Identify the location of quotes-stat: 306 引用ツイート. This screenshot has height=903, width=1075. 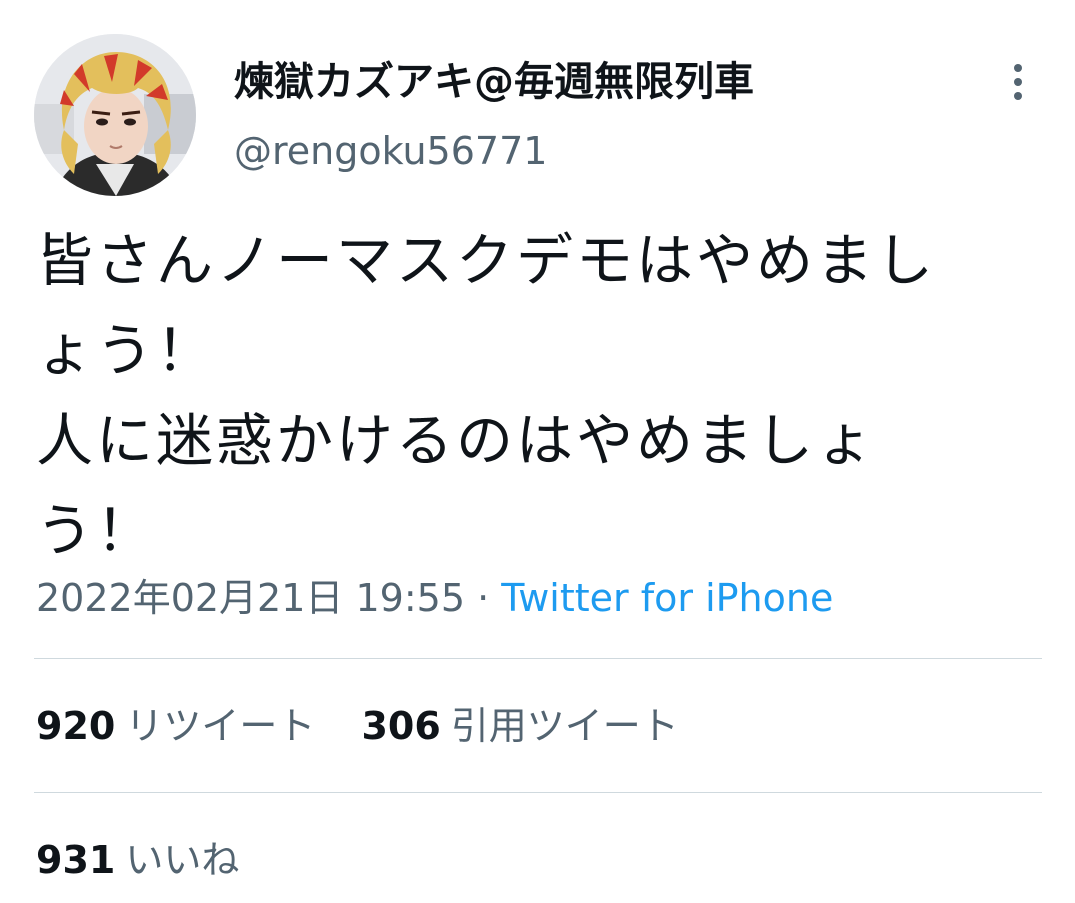
(519, 726).